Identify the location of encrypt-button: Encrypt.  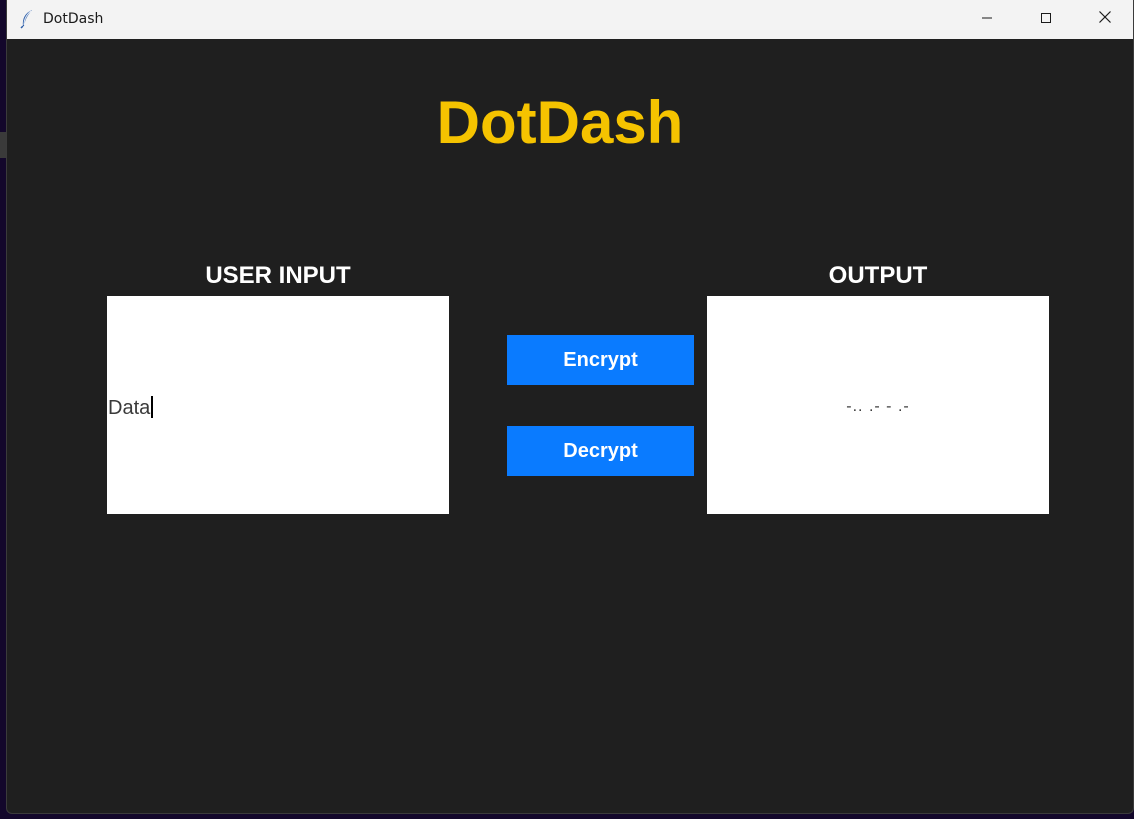
(600, 360).